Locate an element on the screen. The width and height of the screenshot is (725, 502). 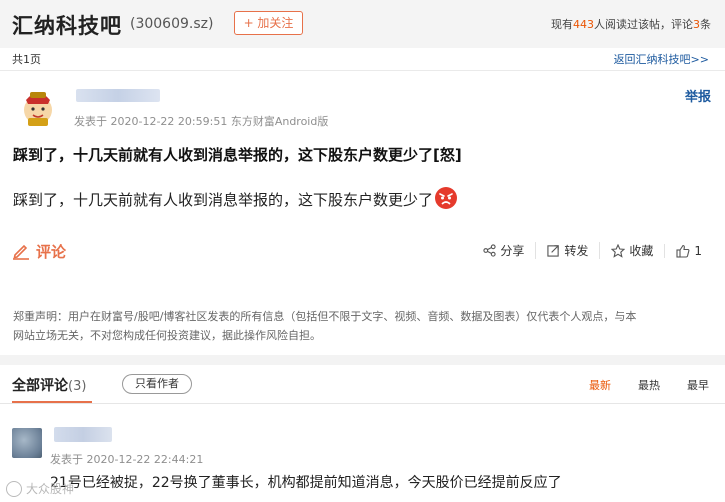
thumbs-up-icon is located at coordinates (683, 251).